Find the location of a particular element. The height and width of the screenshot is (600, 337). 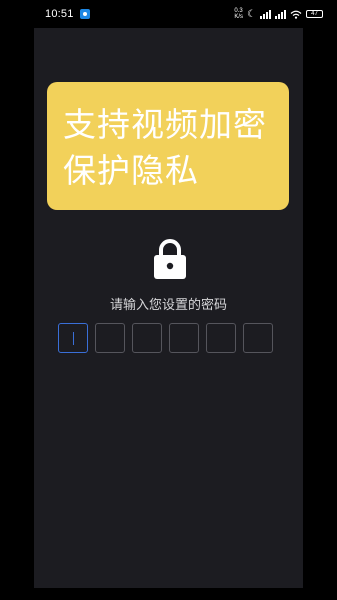

status-bar: 10:51 0.3 K/s ☾ 47 is located at coordinates (168, 14).